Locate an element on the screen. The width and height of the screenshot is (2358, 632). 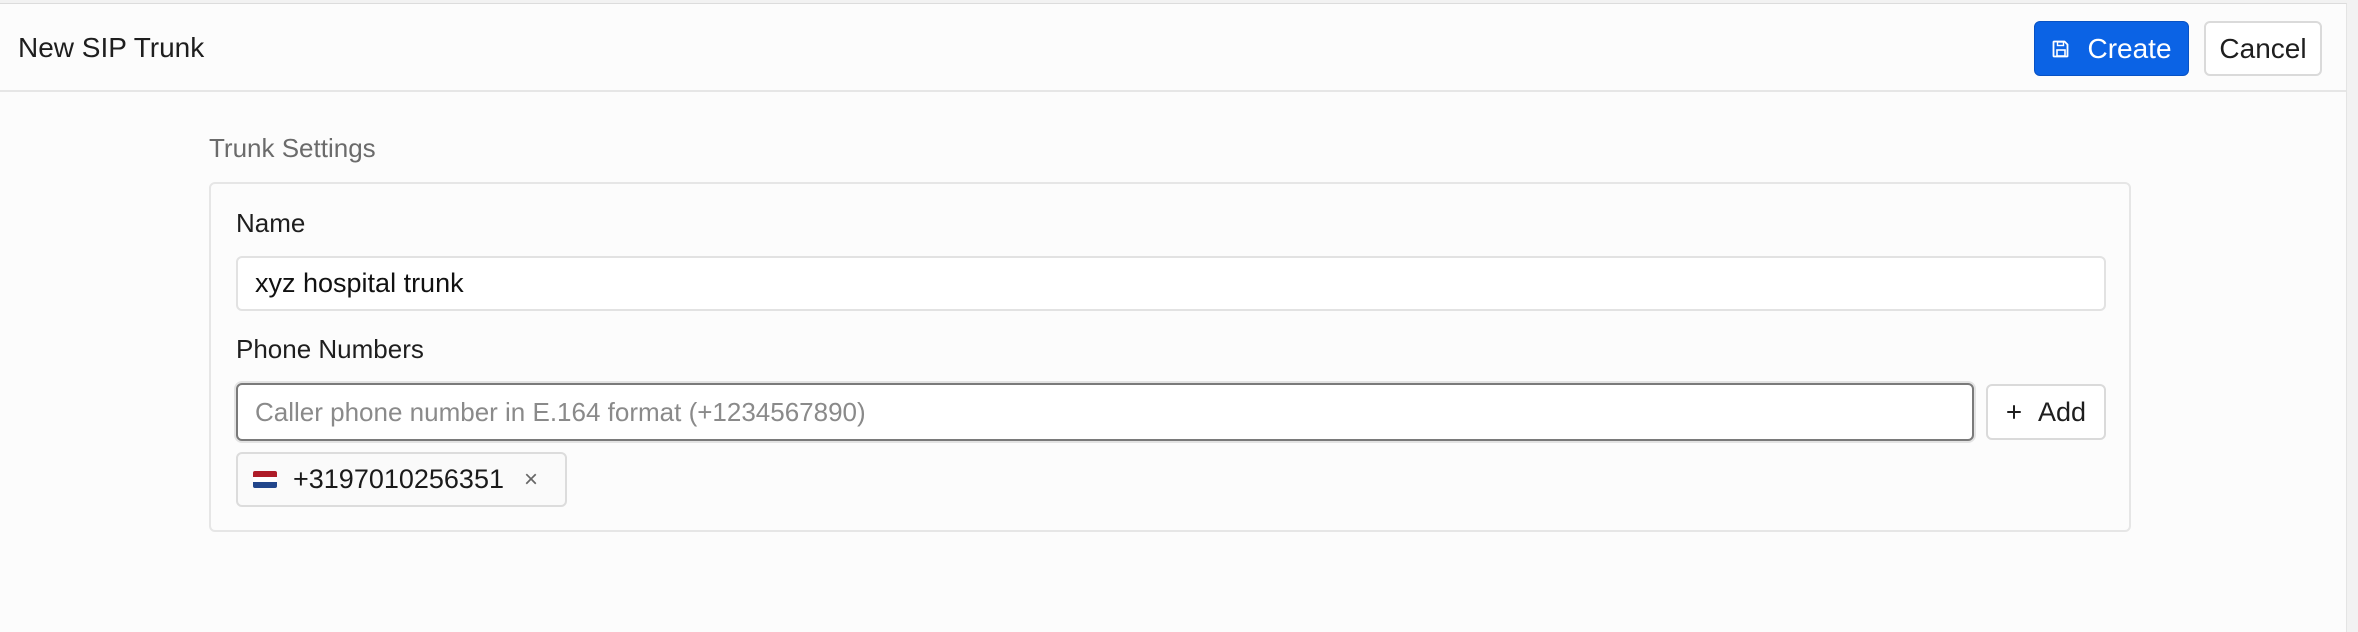
add-phone-button: Add is located at coordinates (2046, 412).